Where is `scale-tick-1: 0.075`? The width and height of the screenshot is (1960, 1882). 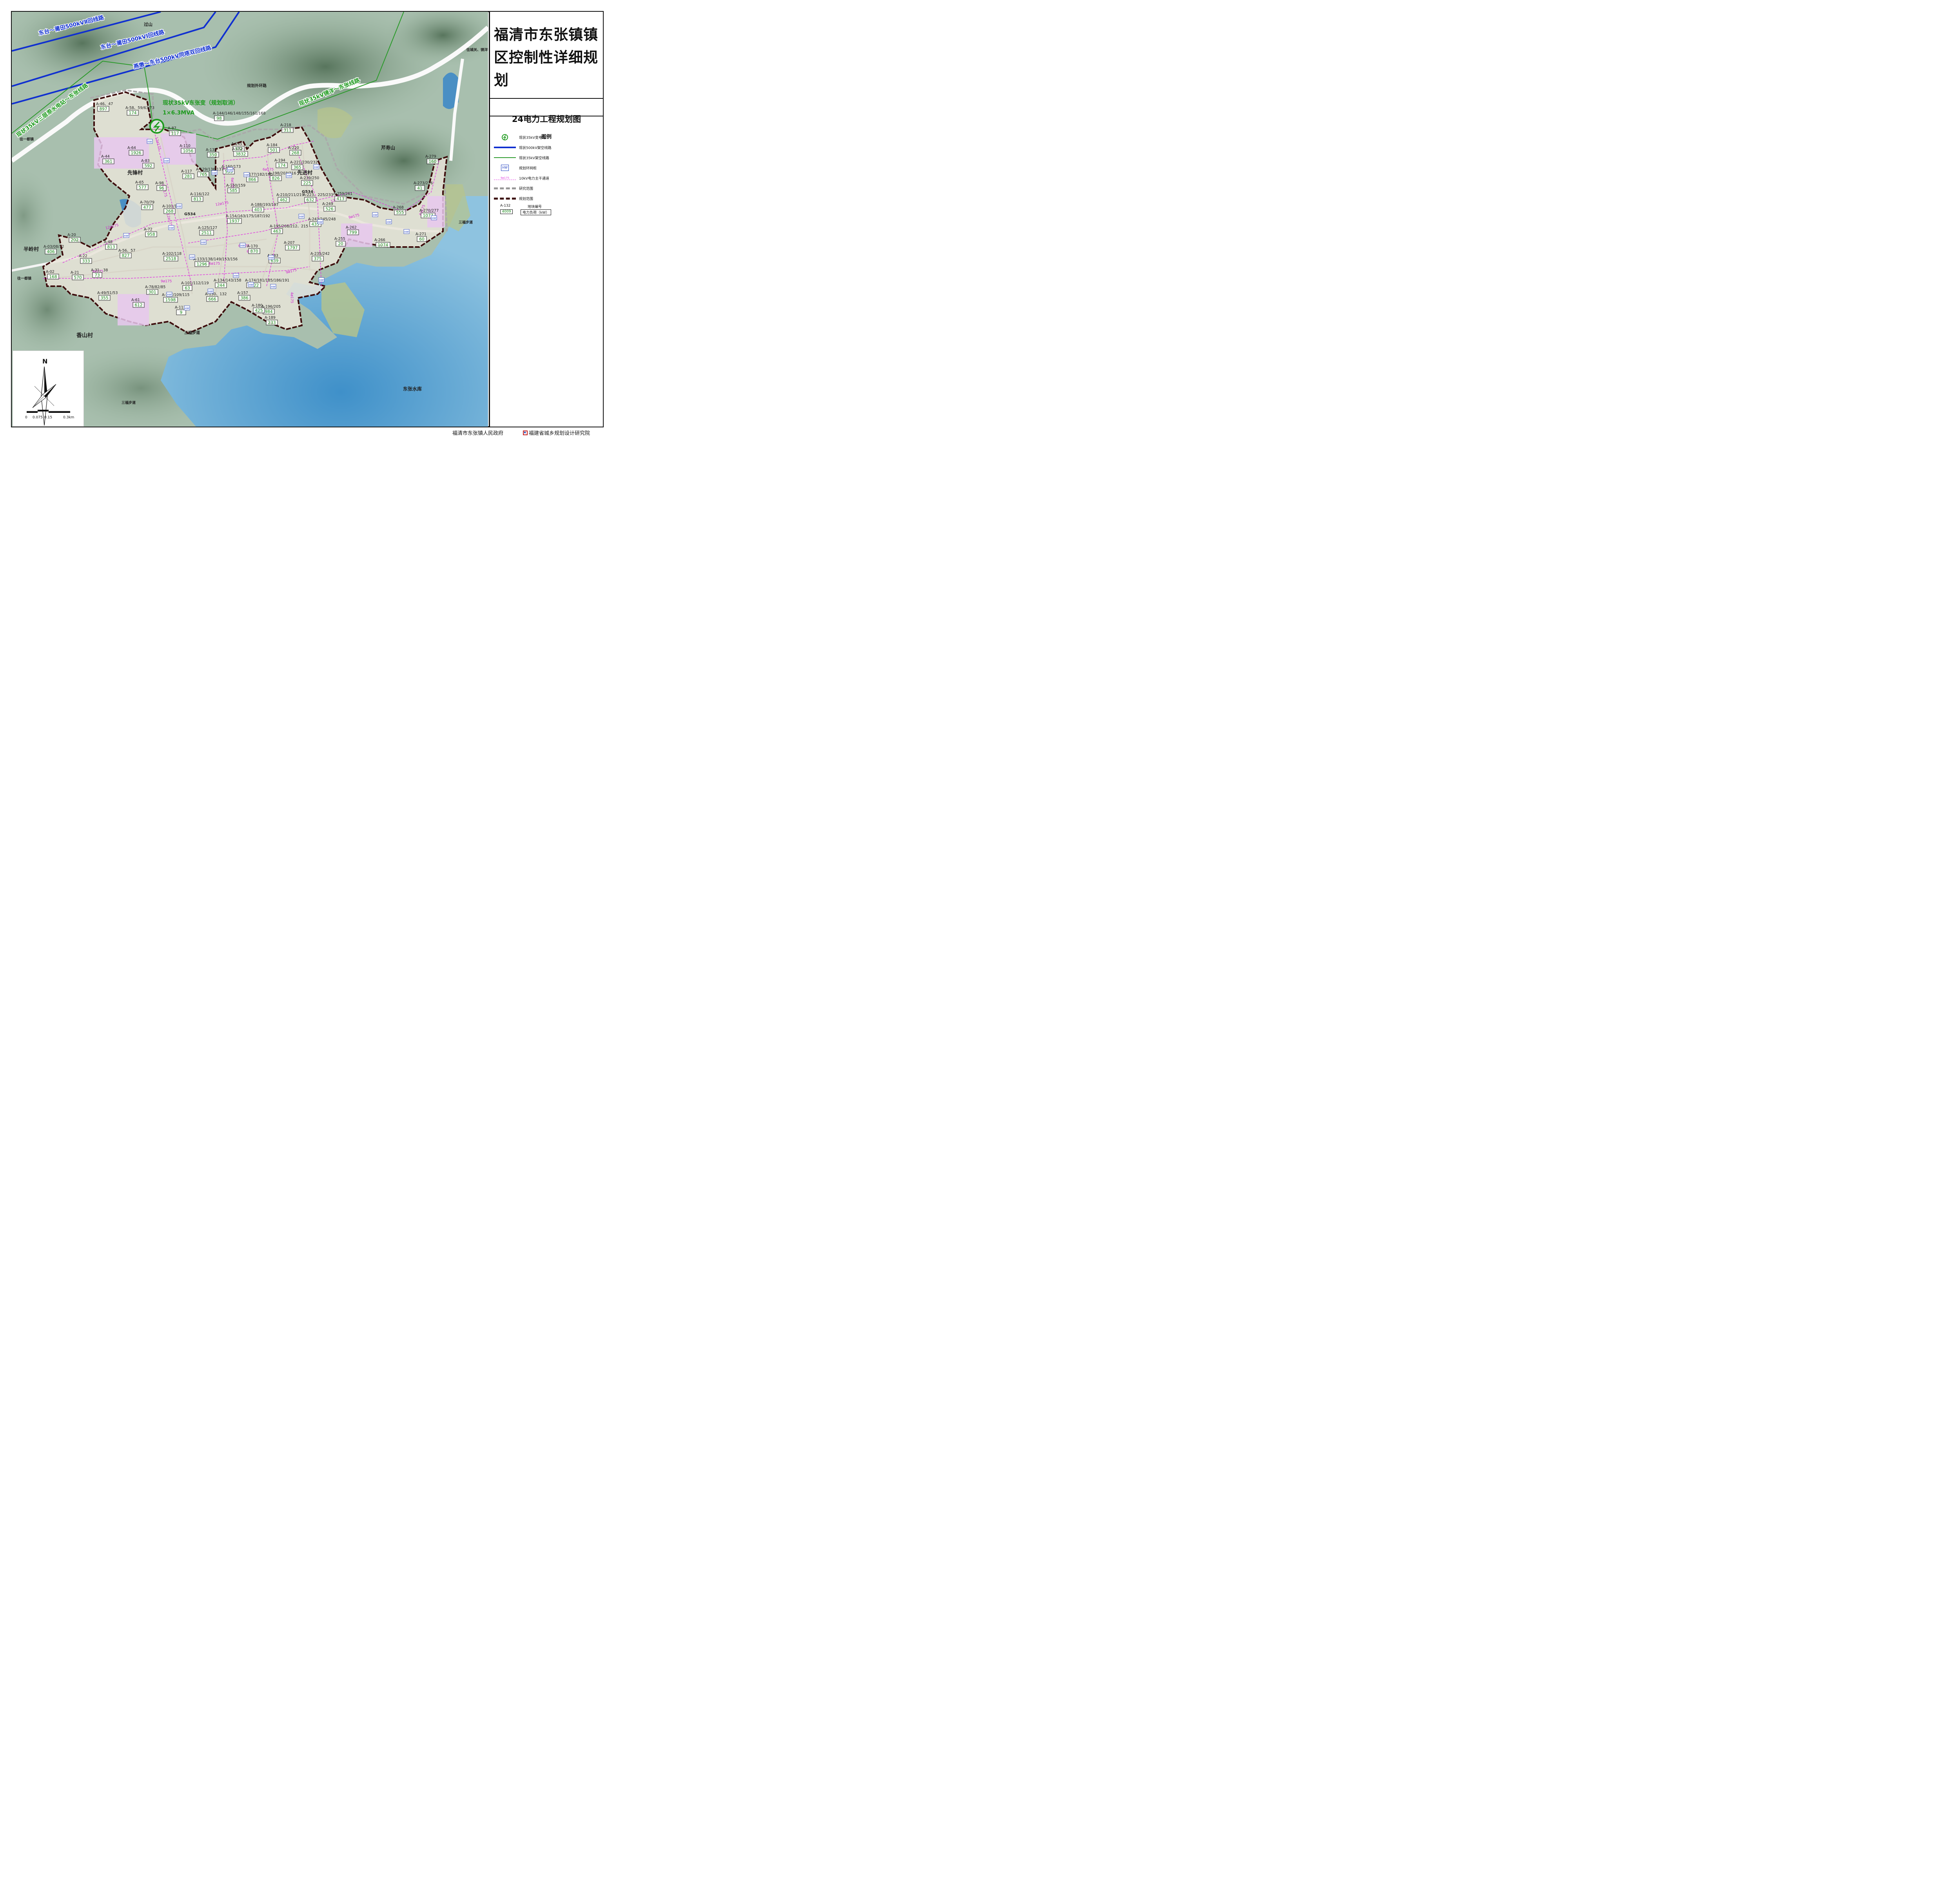 scale-tick-1: 0.075 is located at coordinates (38, 418).